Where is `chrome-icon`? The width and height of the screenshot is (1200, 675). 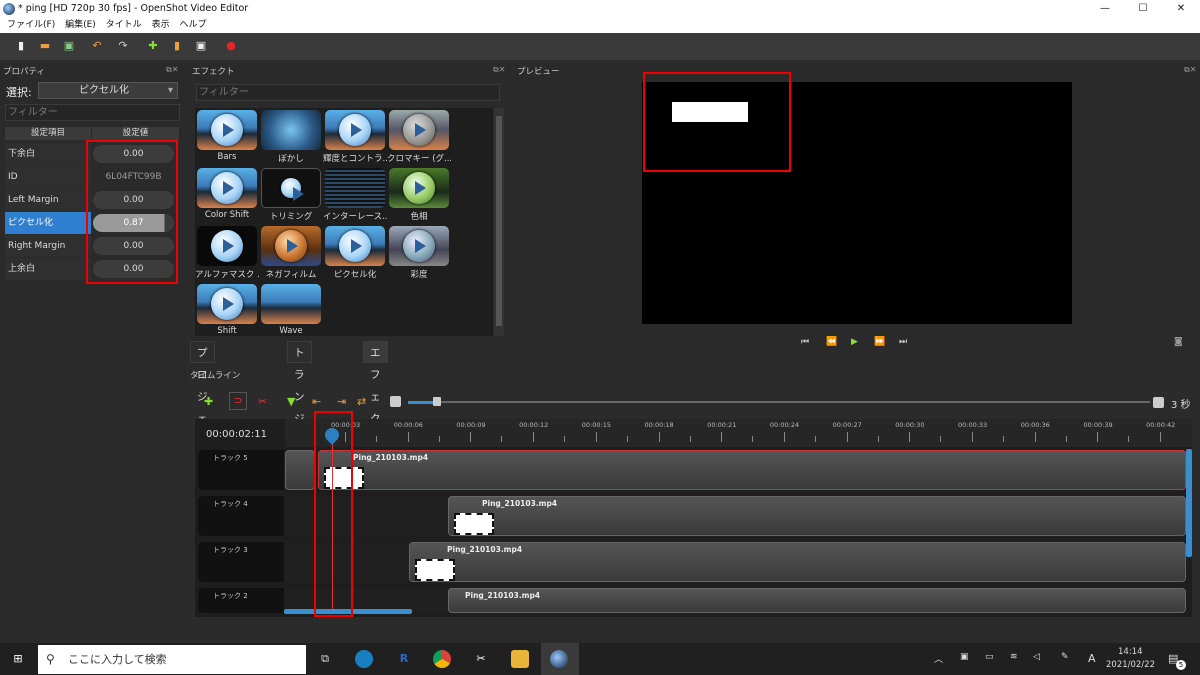 chrome-icon is located at coordinates (442, 659).